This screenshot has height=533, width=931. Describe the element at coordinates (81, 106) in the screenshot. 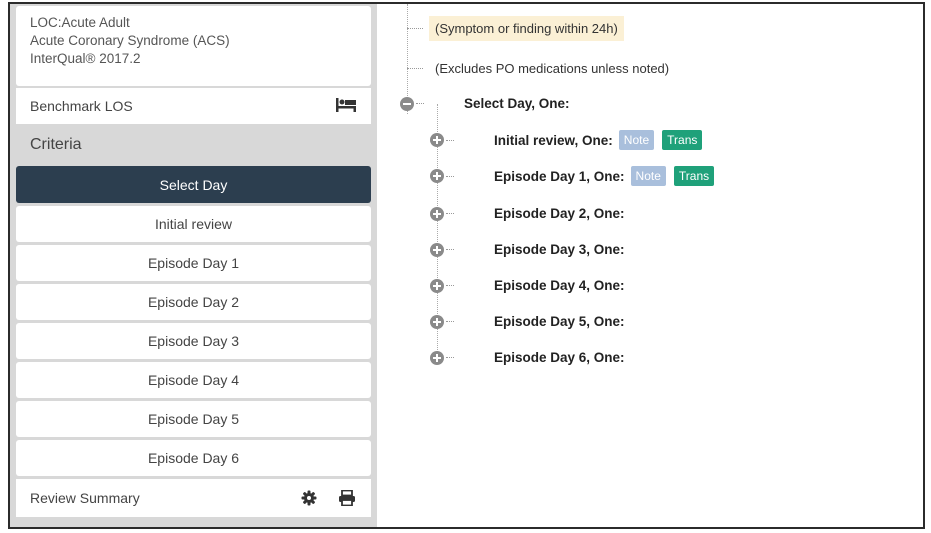

I see `benchmark-los-label: Benchmark LOS` at that location.